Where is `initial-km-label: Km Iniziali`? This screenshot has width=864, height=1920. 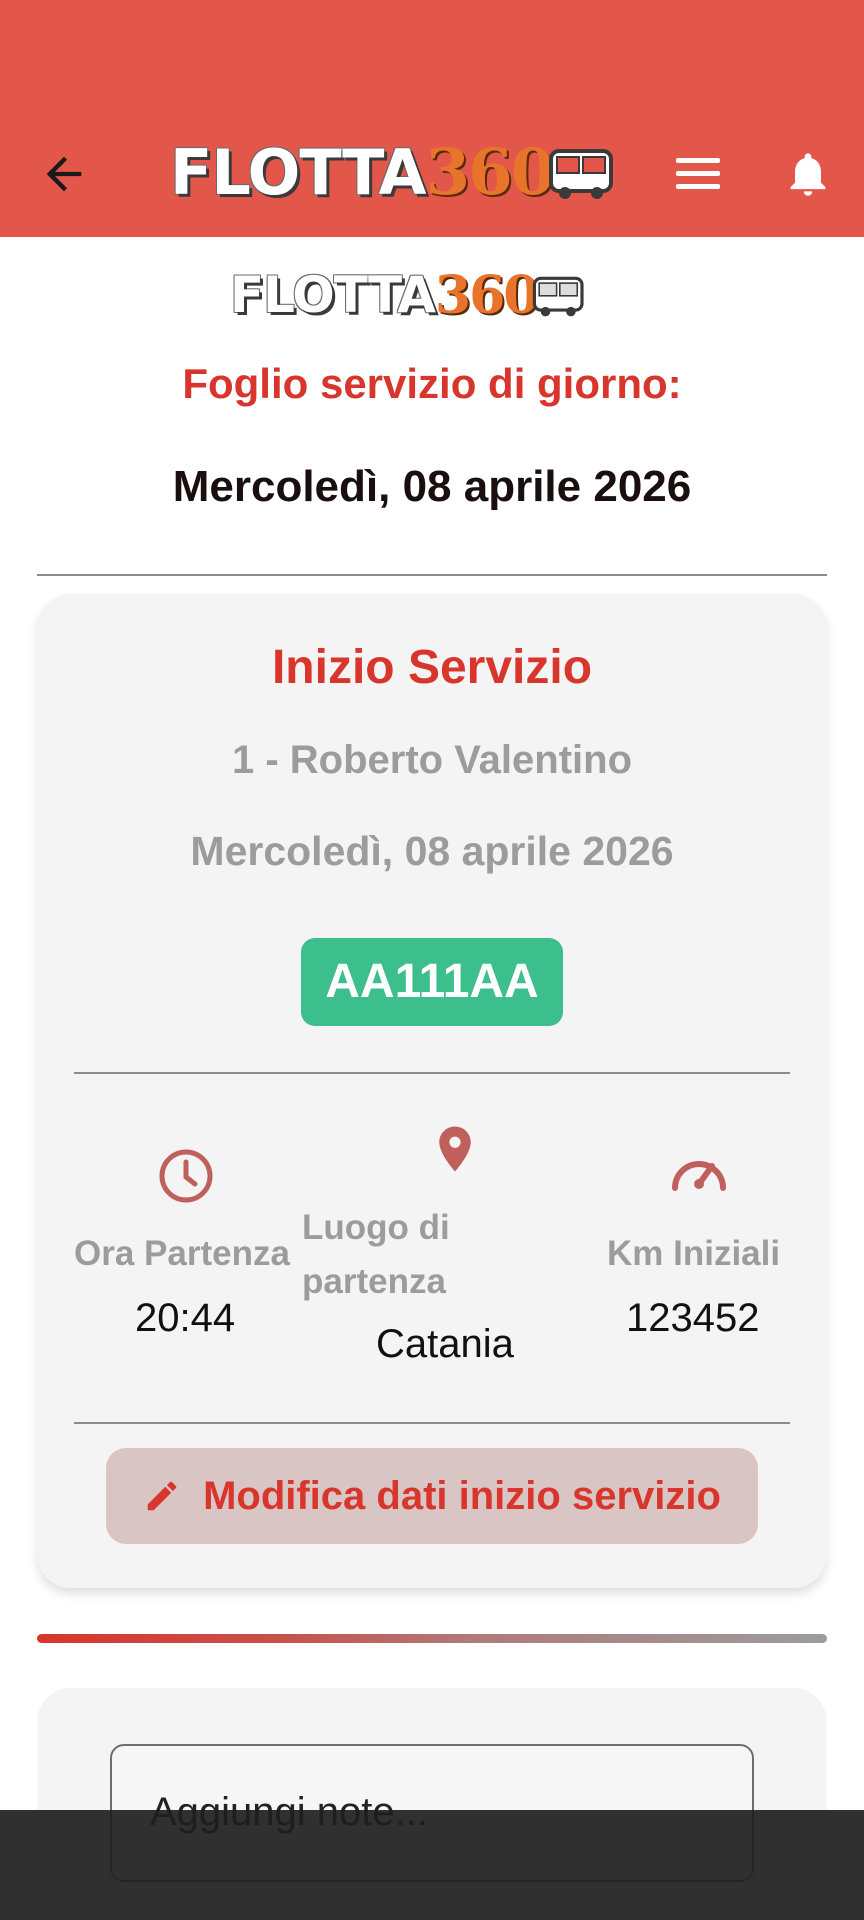 initial-km-label: Km Iniziali is located at coordinates (694, 1253).